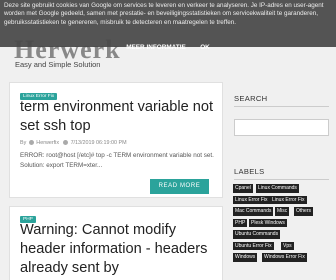 The image size is (336, 280). I want to click on label-tag-ubuntu-error-fix: Ubuntu Error Fix, so click(253, 245).